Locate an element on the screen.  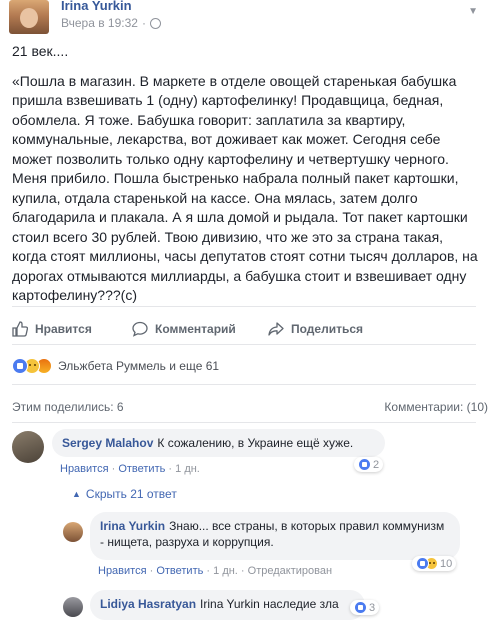
reply-text: Irina Yurkin наследие зла is located at coordinates (269, 604).